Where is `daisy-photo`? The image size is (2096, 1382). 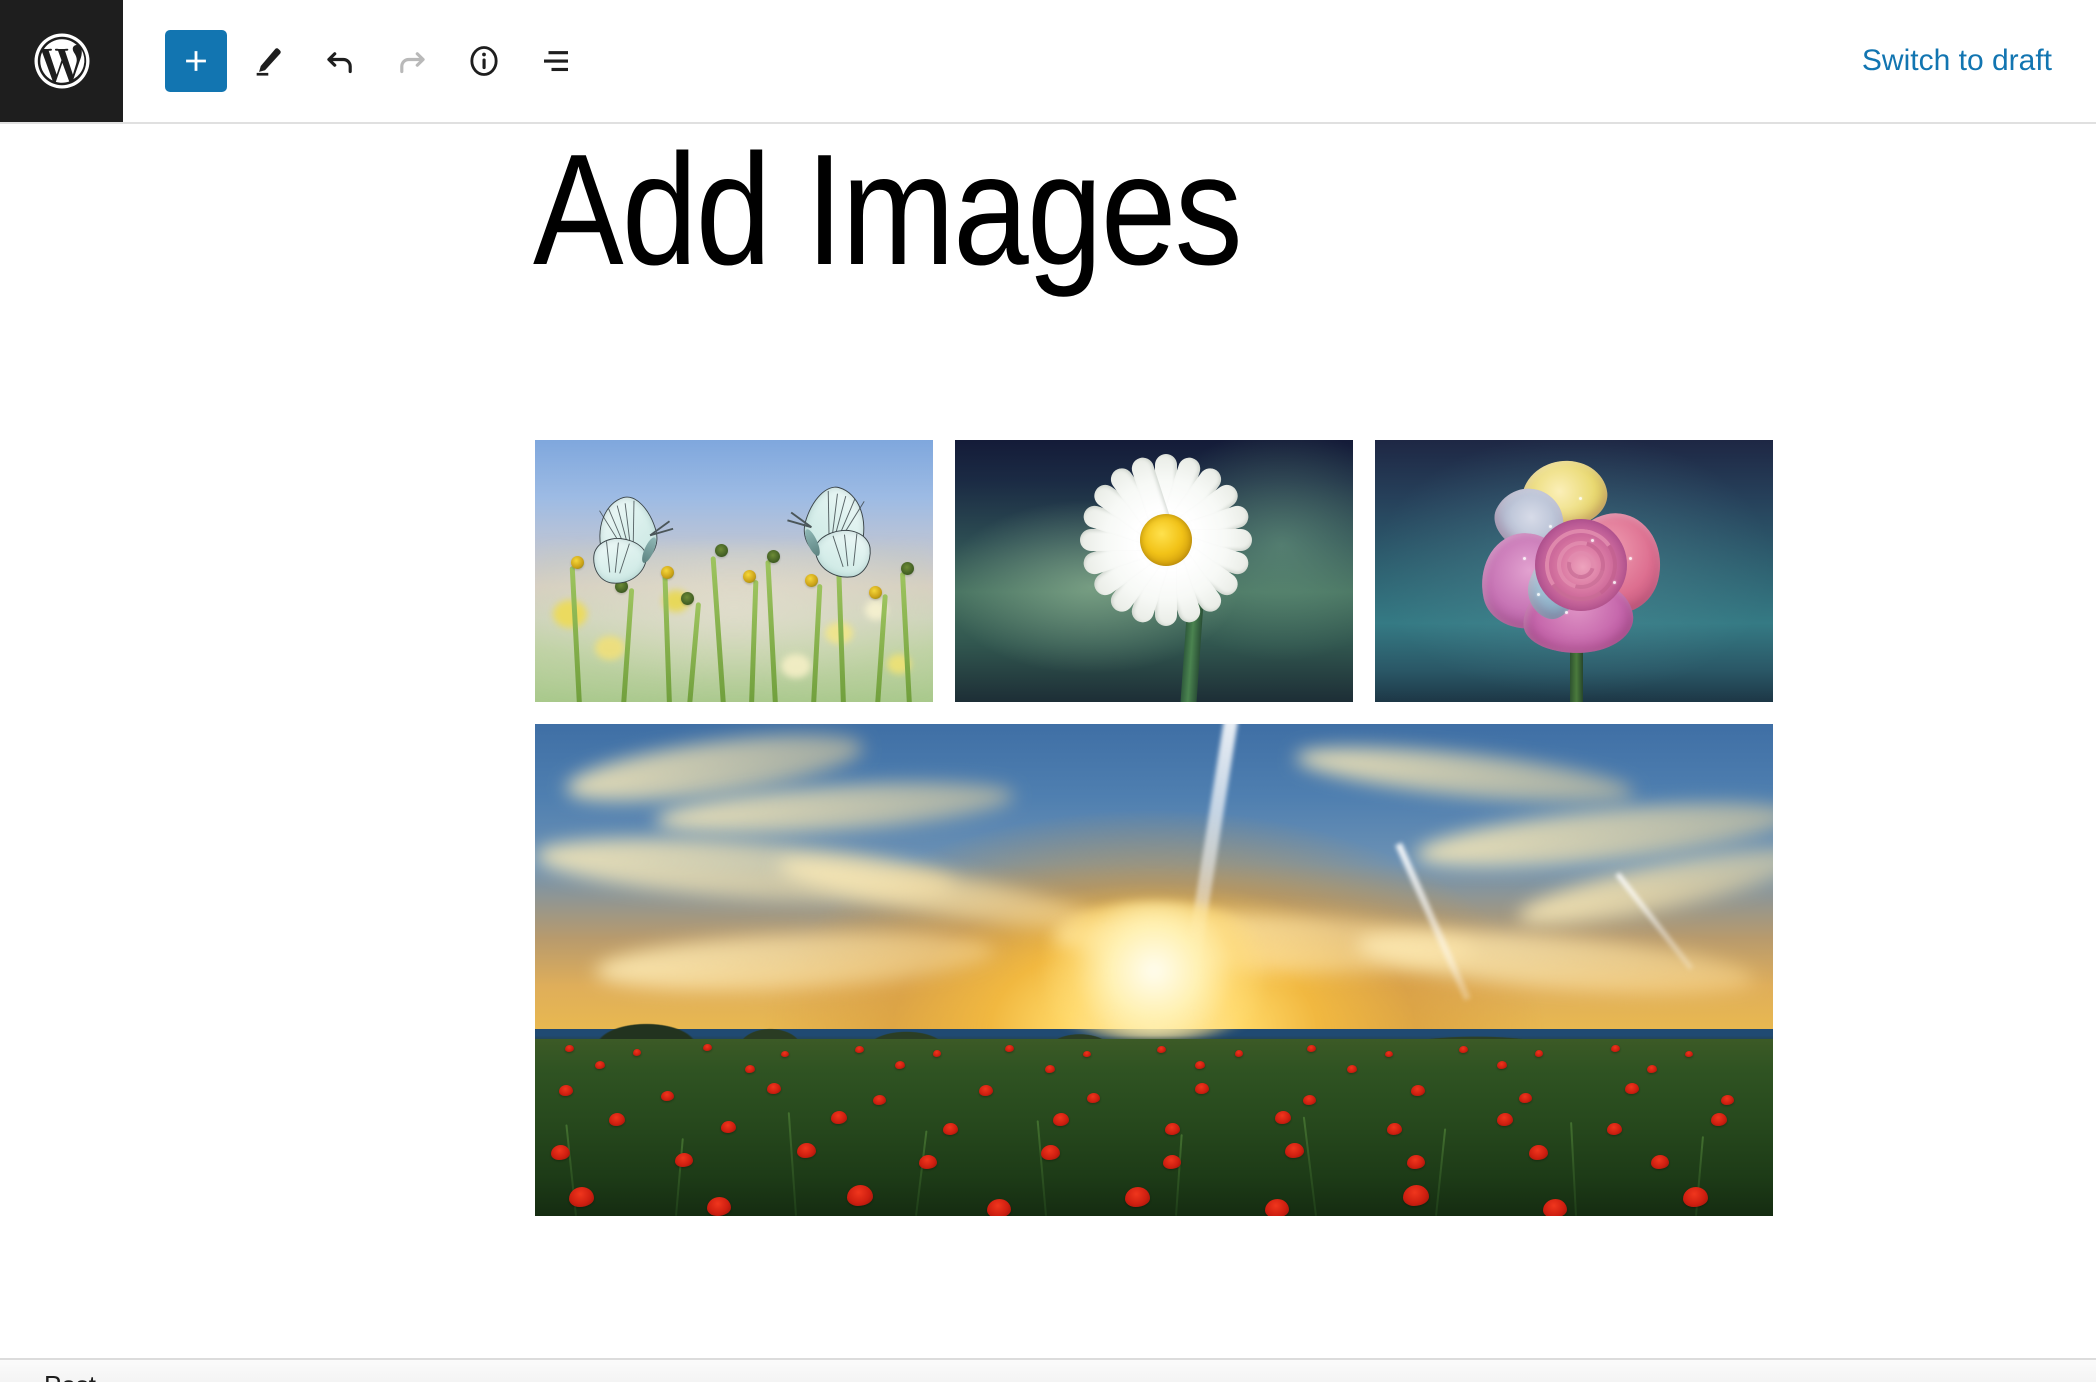
daisy-photo is located at coordinates (1154, 571).